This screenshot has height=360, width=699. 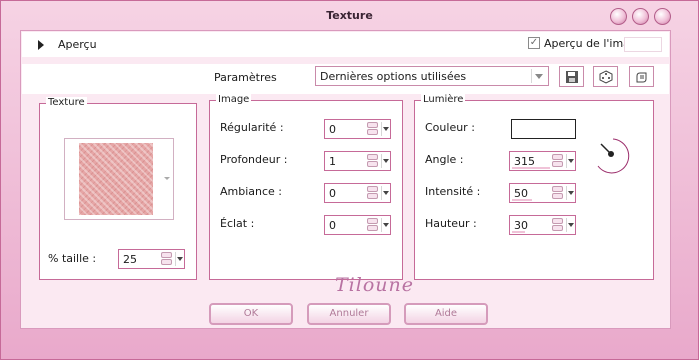 What do you see at coordinates (245, 77) in the screenshot?
I see `presets-label: Paramètres` at bounding box center [245, 77].